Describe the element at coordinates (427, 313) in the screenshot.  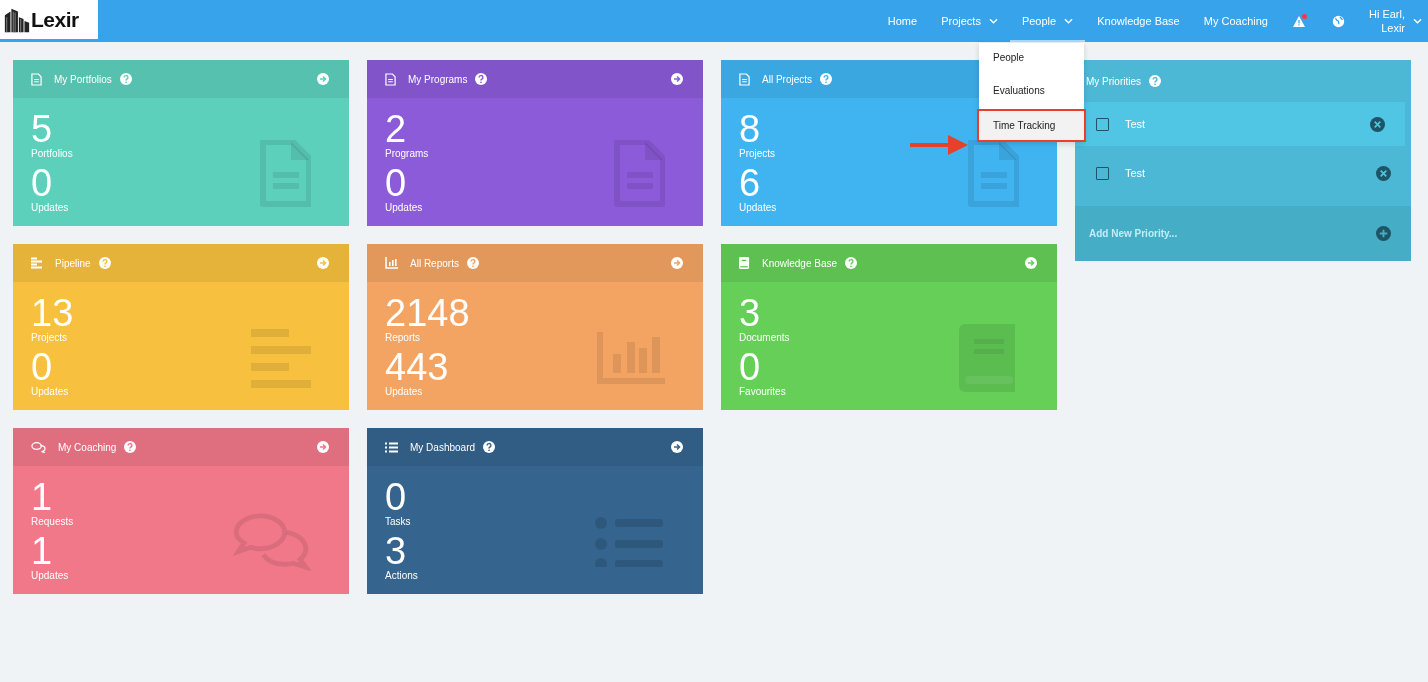
I see `stat-value: 2148` at that location.